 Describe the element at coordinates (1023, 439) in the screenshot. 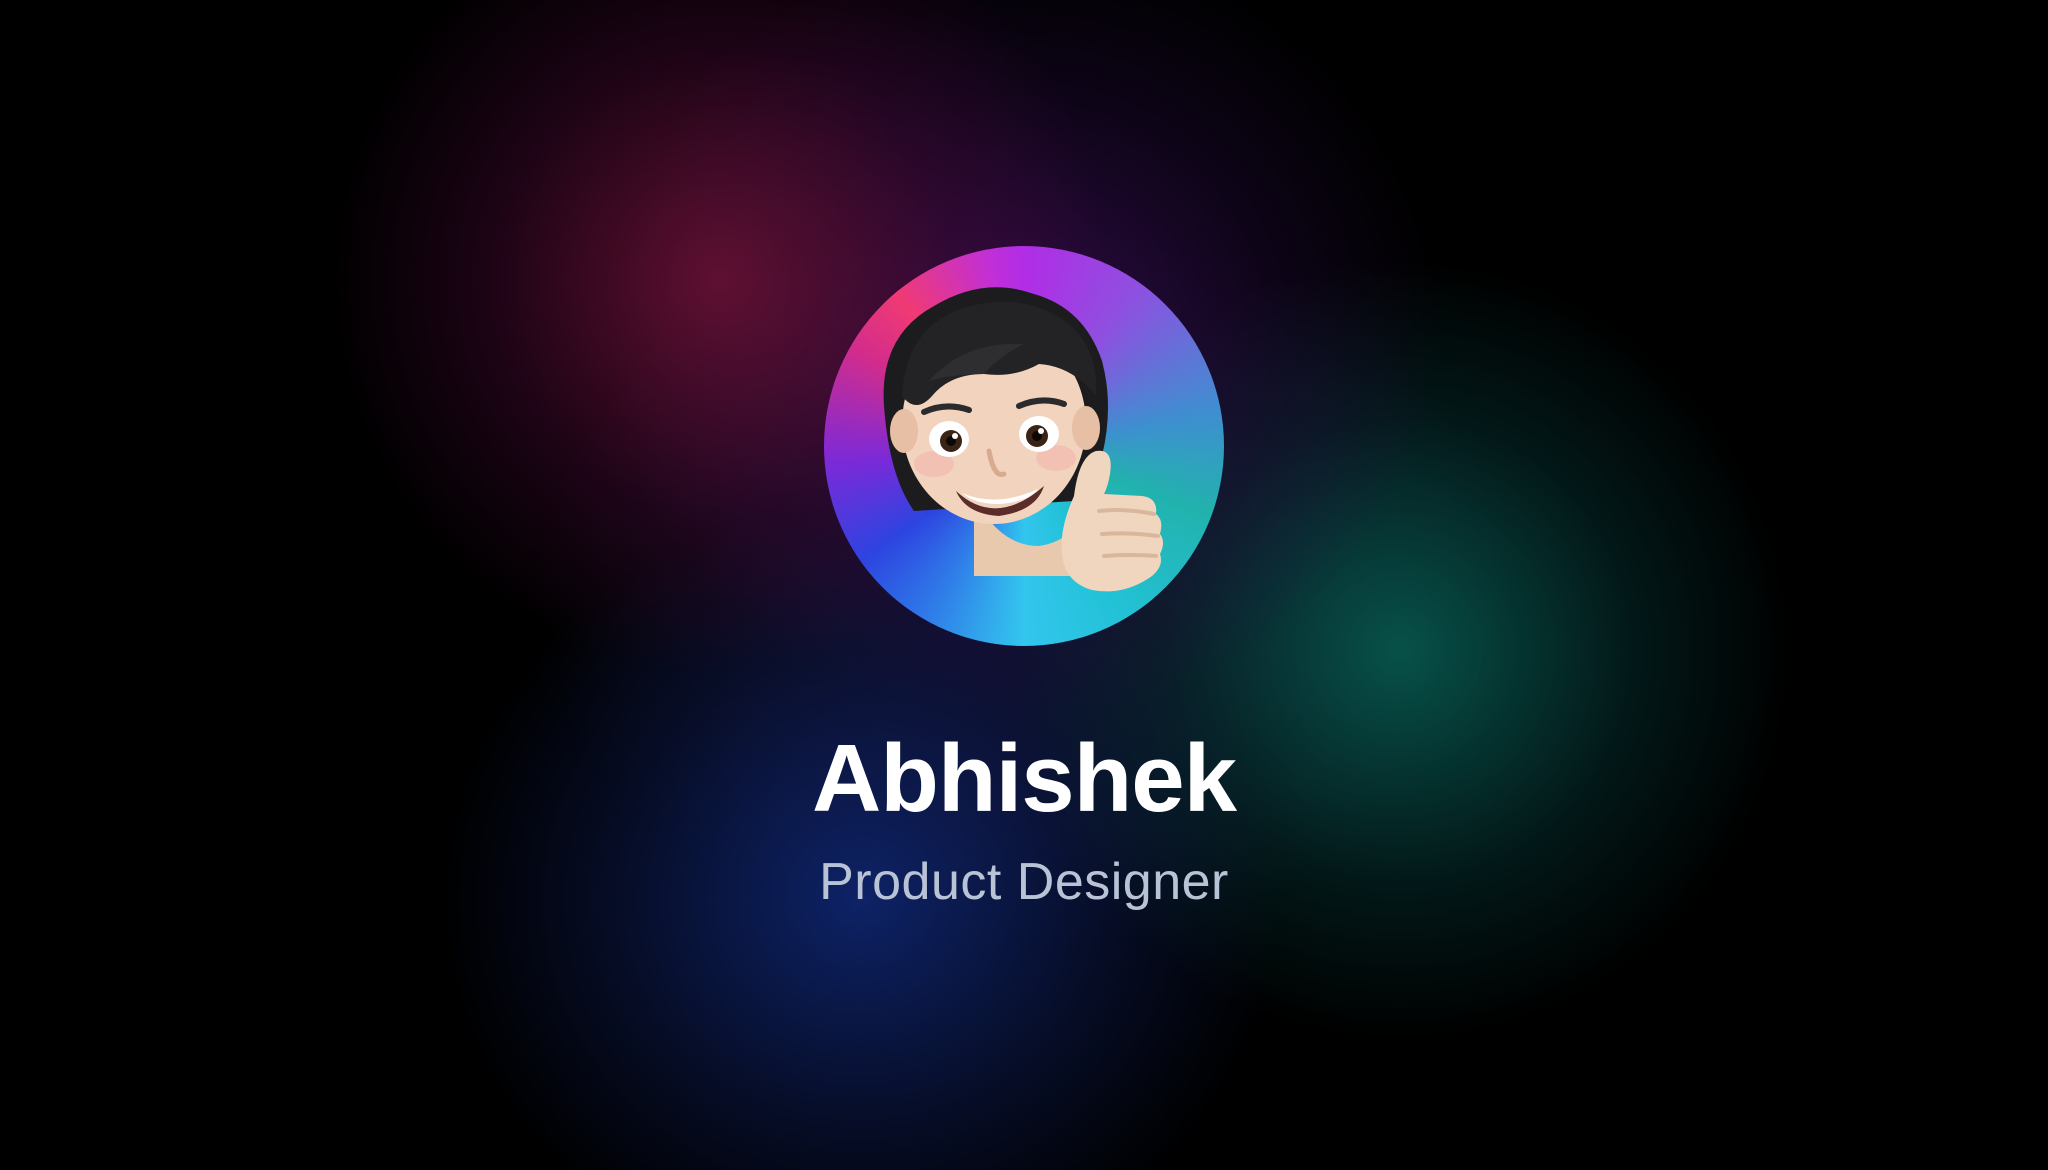

I see `memoji-thumbs-up-icon` at that location.